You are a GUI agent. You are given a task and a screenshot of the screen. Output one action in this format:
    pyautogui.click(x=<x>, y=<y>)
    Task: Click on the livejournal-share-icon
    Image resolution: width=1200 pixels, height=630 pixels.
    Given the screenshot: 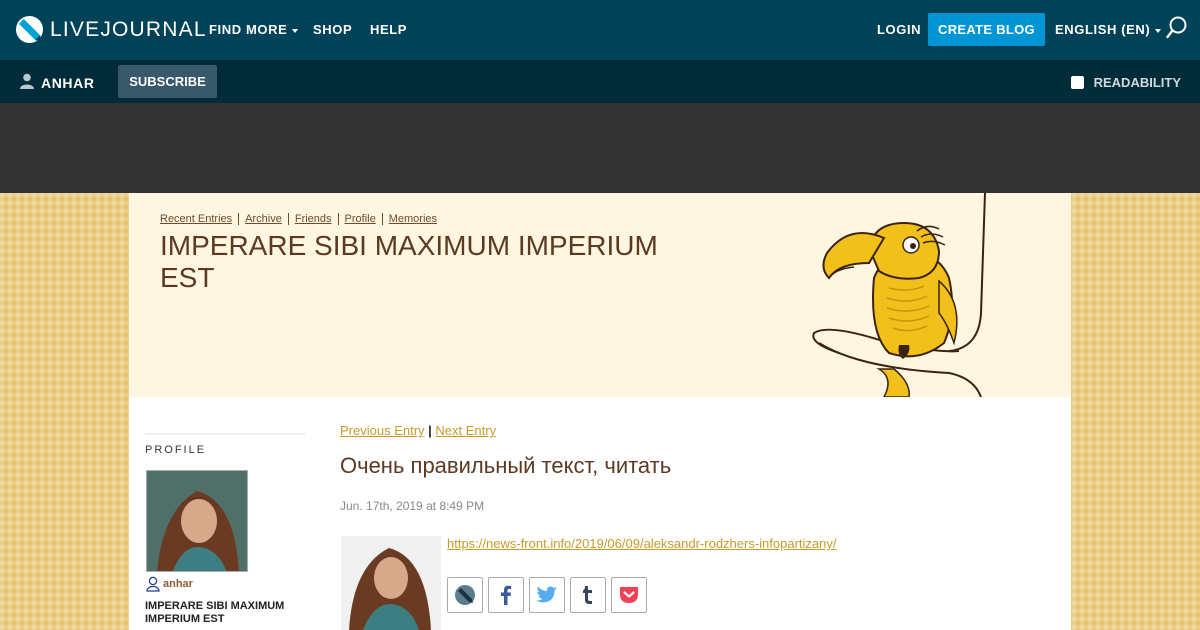 What is the action you would take?
    pyautogui.click(x=465, y=595)
    